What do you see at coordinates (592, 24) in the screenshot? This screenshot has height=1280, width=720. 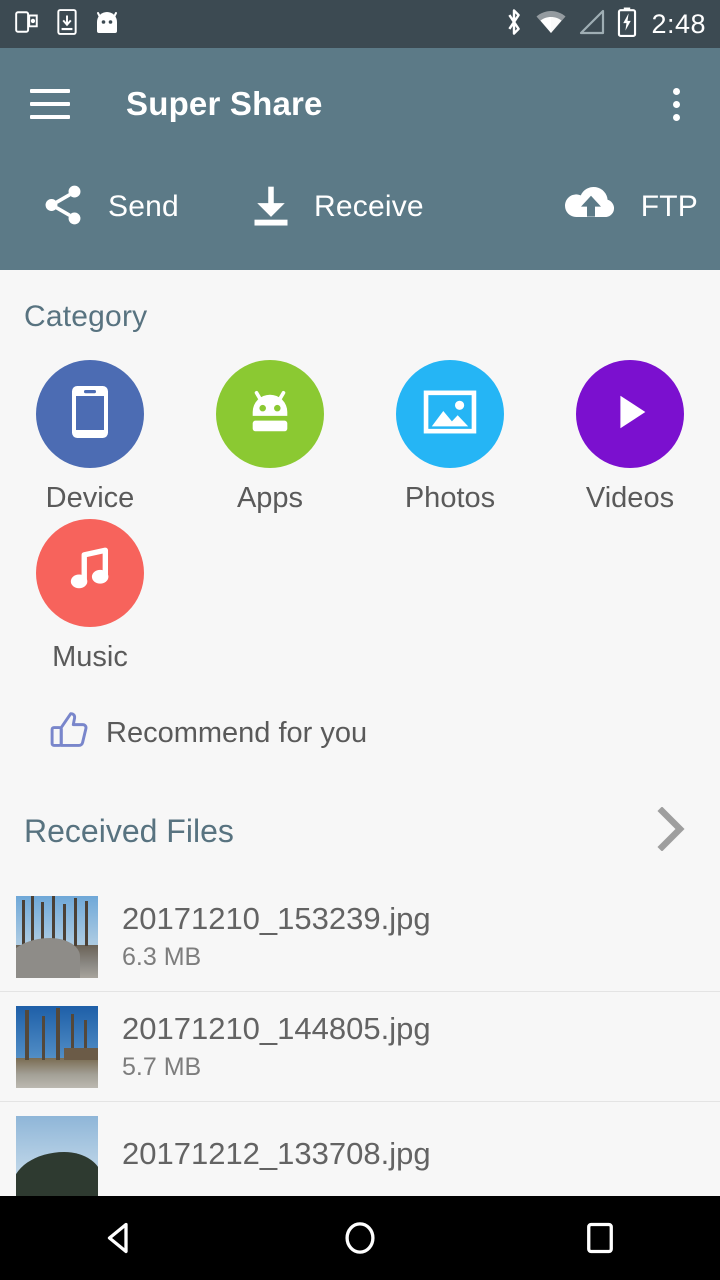 I see `cell-signal-icon` at bounding box center [592, 24].